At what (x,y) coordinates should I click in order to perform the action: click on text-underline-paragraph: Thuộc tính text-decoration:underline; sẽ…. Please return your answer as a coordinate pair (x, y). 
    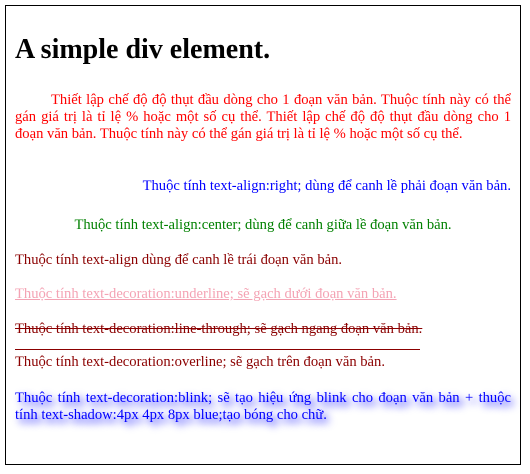
    Looking at the image, I should click on (206, 294).